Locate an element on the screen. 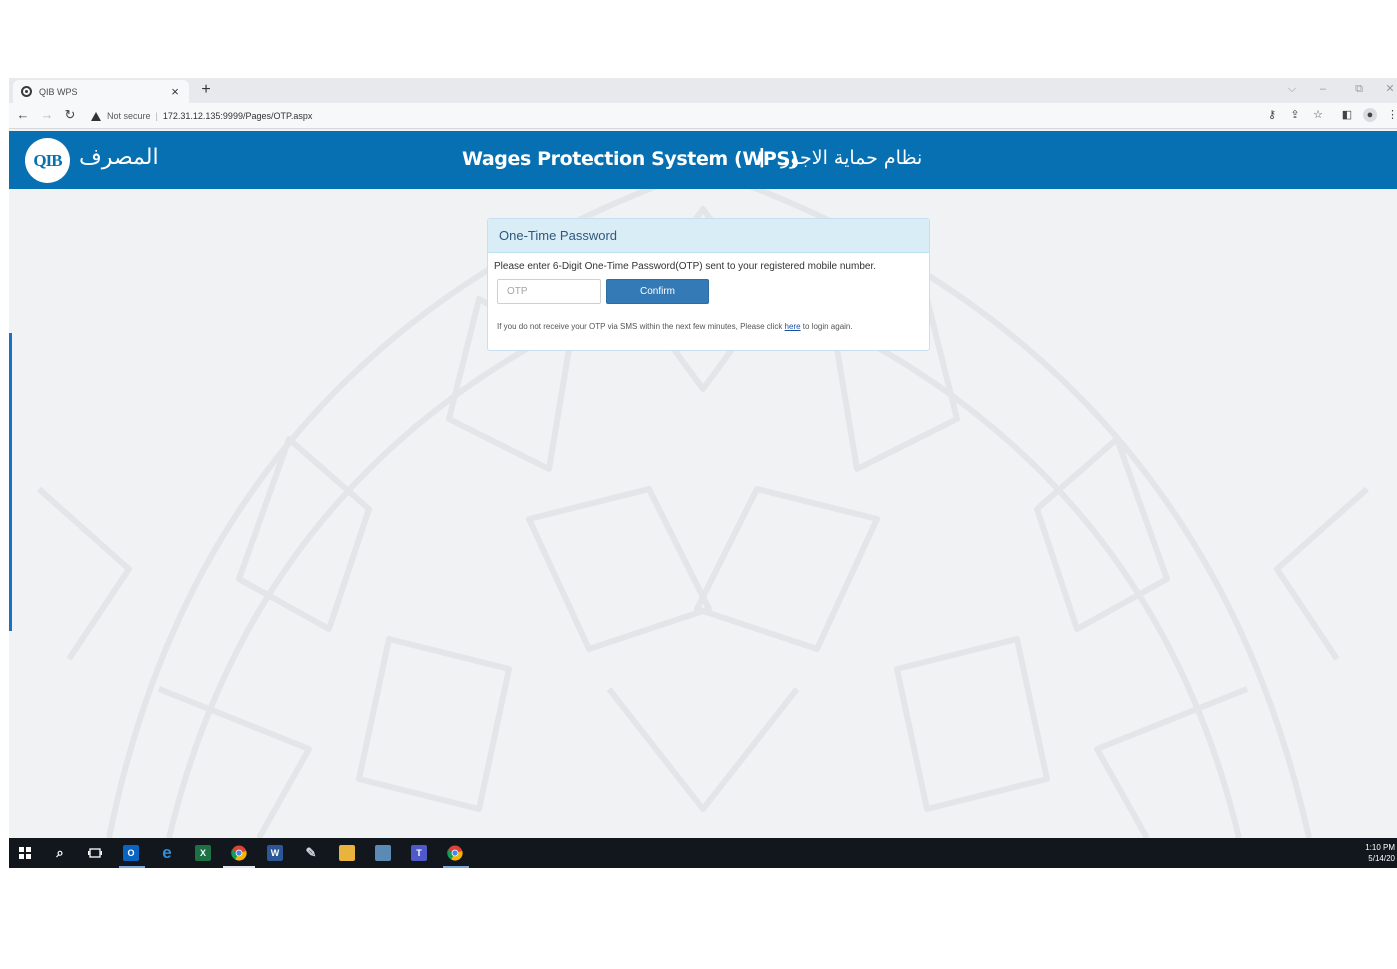 The height and width of the screenshot is (969, 1397). security-label: Not secure is located at coordinates (129, 116).